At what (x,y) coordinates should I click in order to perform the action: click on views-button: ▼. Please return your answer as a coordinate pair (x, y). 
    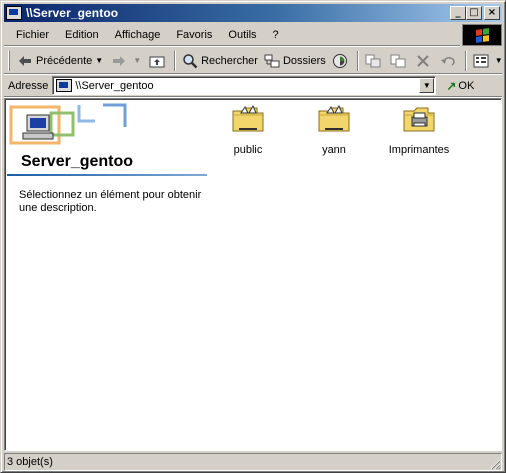
    Looking at the image, I should click on (488, 61).